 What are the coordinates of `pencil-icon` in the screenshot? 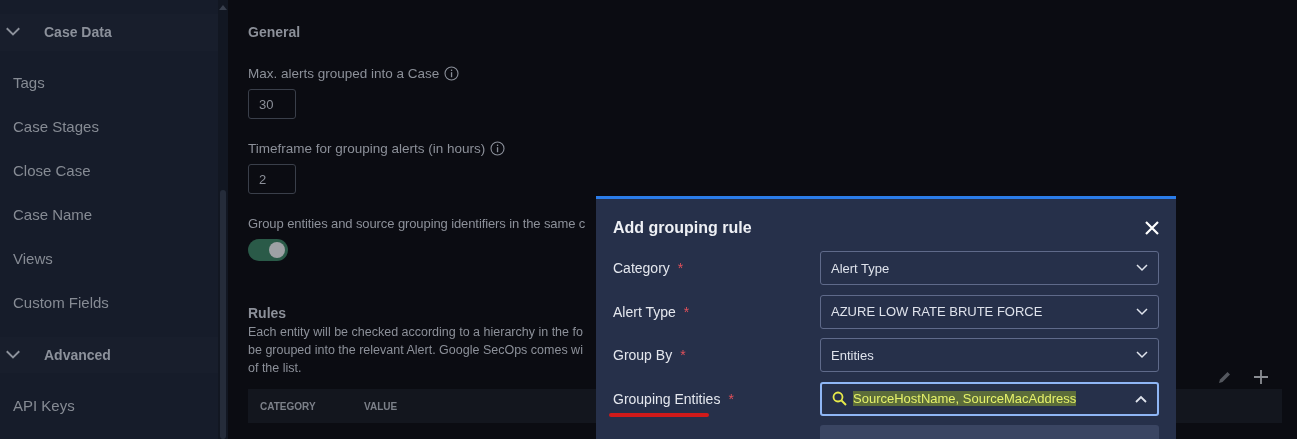 It's located at (1225, 377).